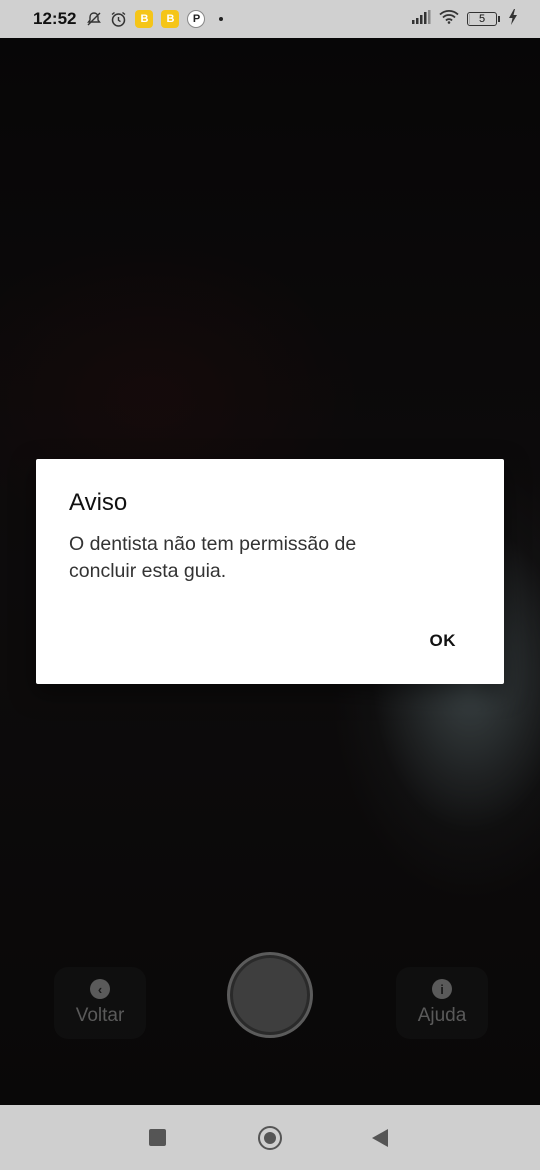 Image resolution: width=540 pixels, height=1170 pixels. I want to click on home-icon, so click(270, 1138).